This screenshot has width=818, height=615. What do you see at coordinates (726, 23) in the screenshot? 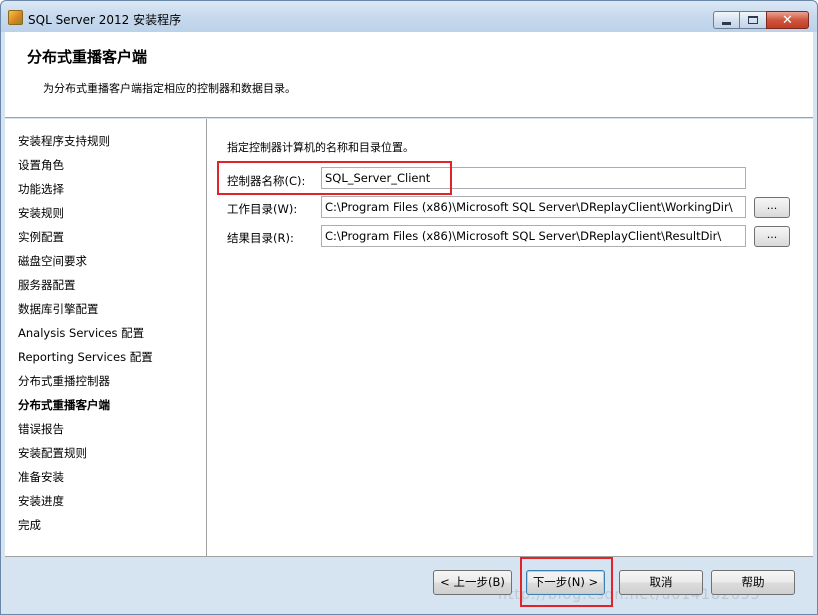
I see `minimize-icon` at bounding box center [726, 23].